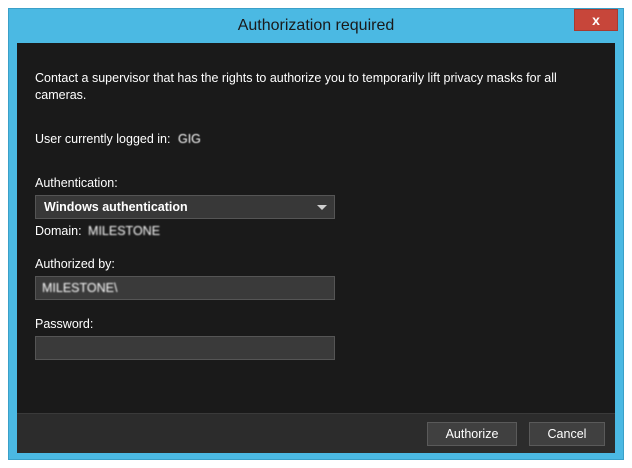 This screenshot has height=468, width=632. Describe the element at coordinates (596, 20) in the screenshot. I see `close-button: x` at that location.